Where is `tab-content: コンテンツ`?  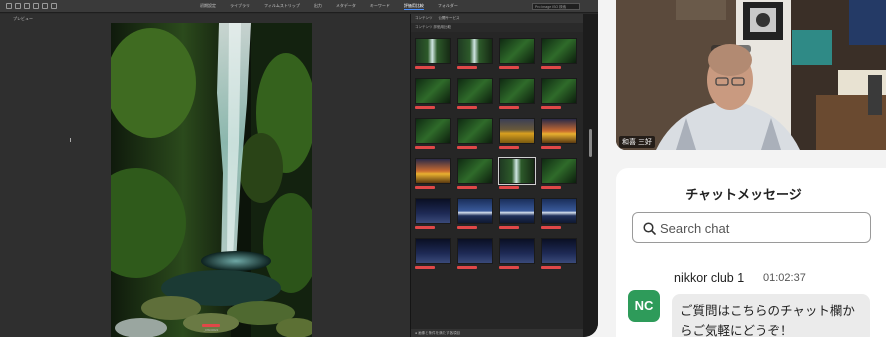 tab-content: コンテンツ is located at coordinates (424, 18).